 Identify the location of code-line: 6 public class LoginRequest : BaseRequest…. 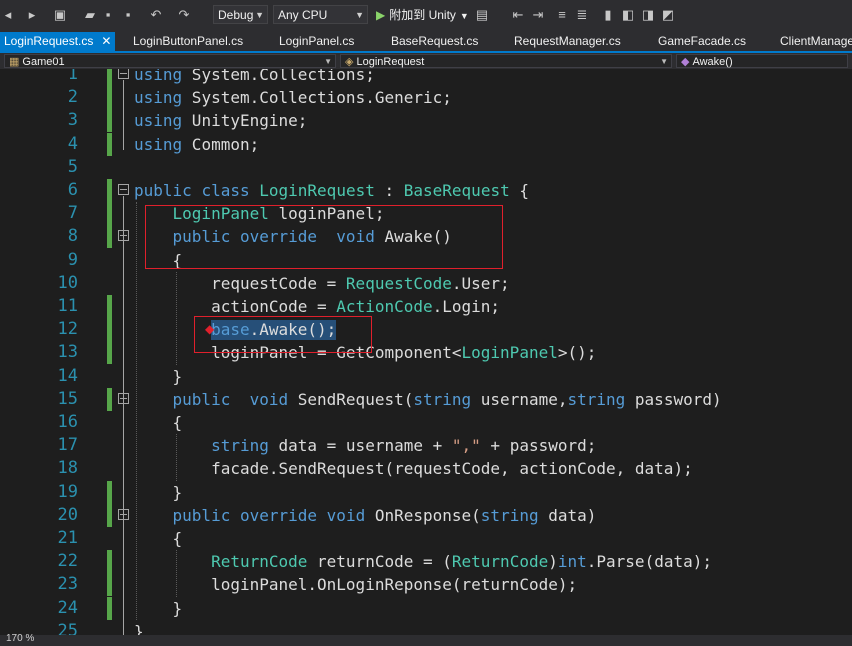
(426, 190).